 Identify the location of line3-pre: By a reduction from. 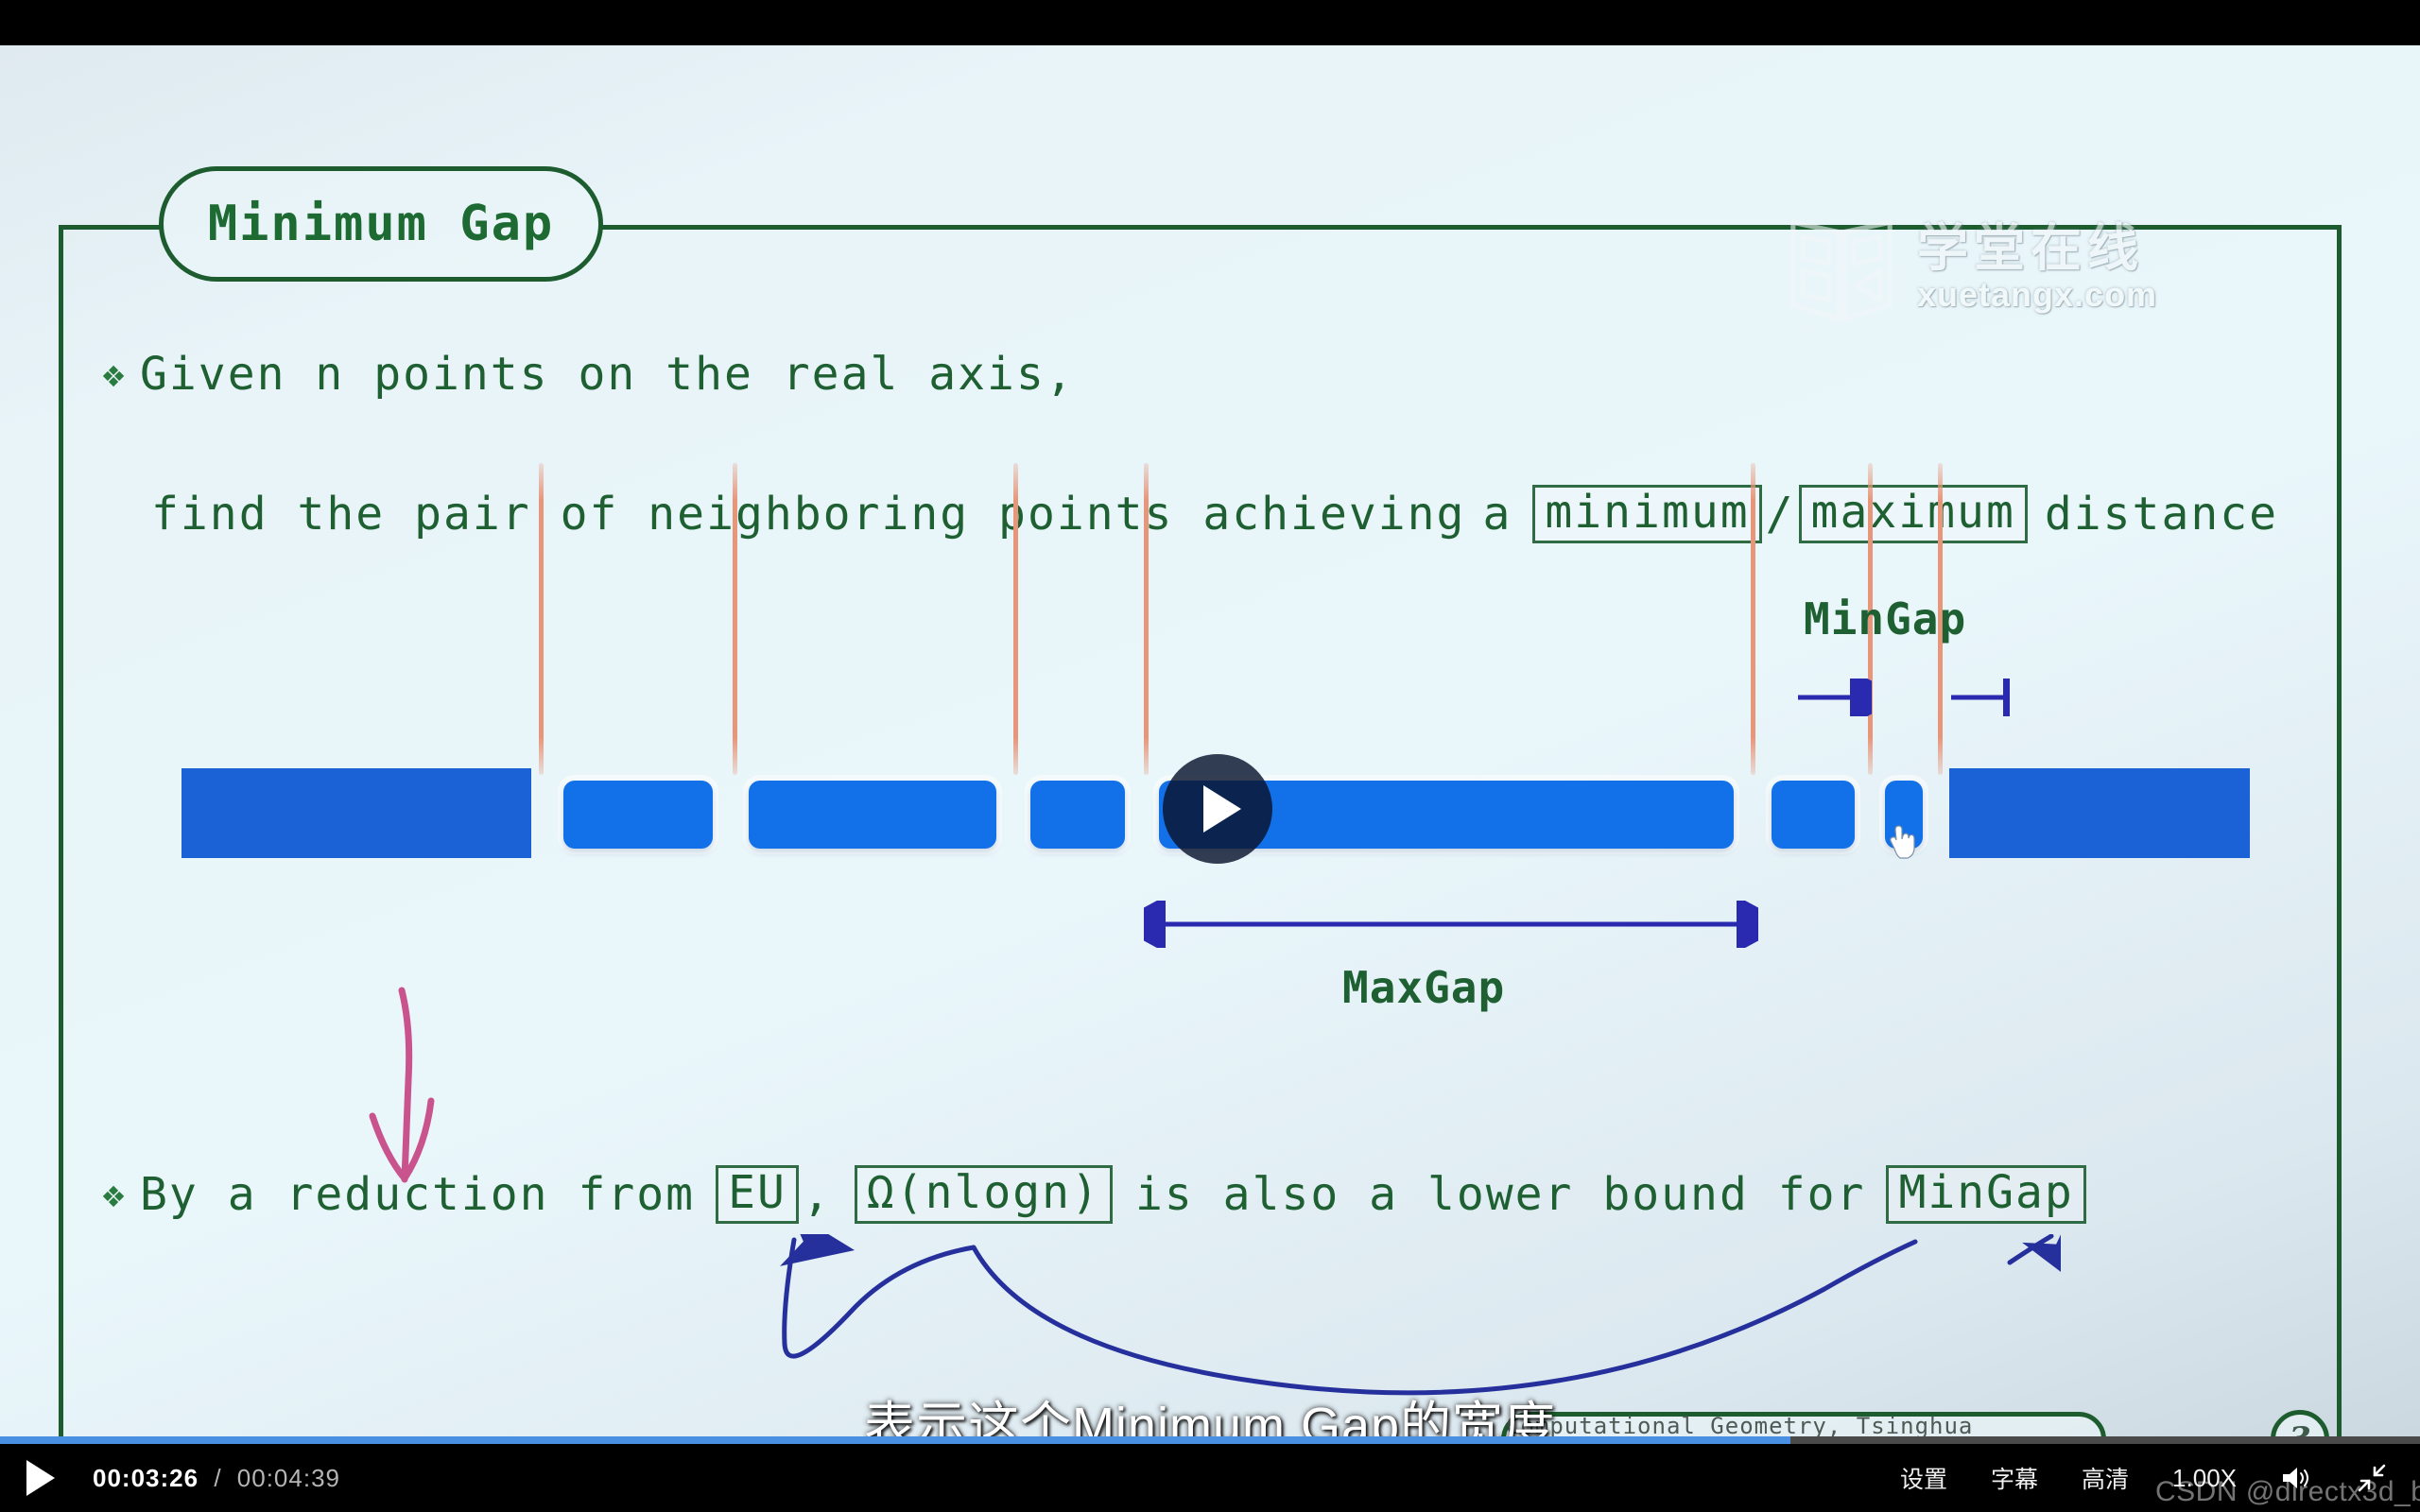
(418, 1194).